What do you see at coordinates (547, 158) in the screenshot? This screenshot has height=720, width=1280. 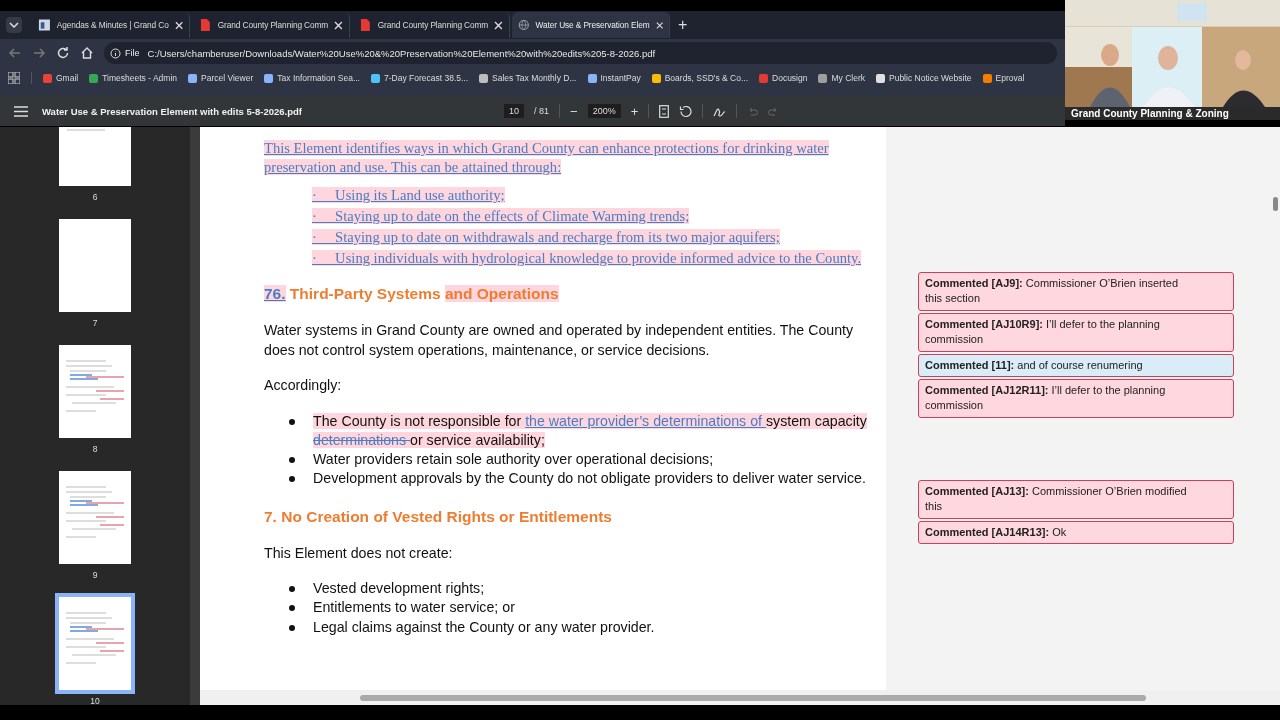 I see `paragraph: This Element identifies ways in which Grand County can enhance protections for drinking water preservation and use. This can be attained through:` at bounding box center [547, 158].